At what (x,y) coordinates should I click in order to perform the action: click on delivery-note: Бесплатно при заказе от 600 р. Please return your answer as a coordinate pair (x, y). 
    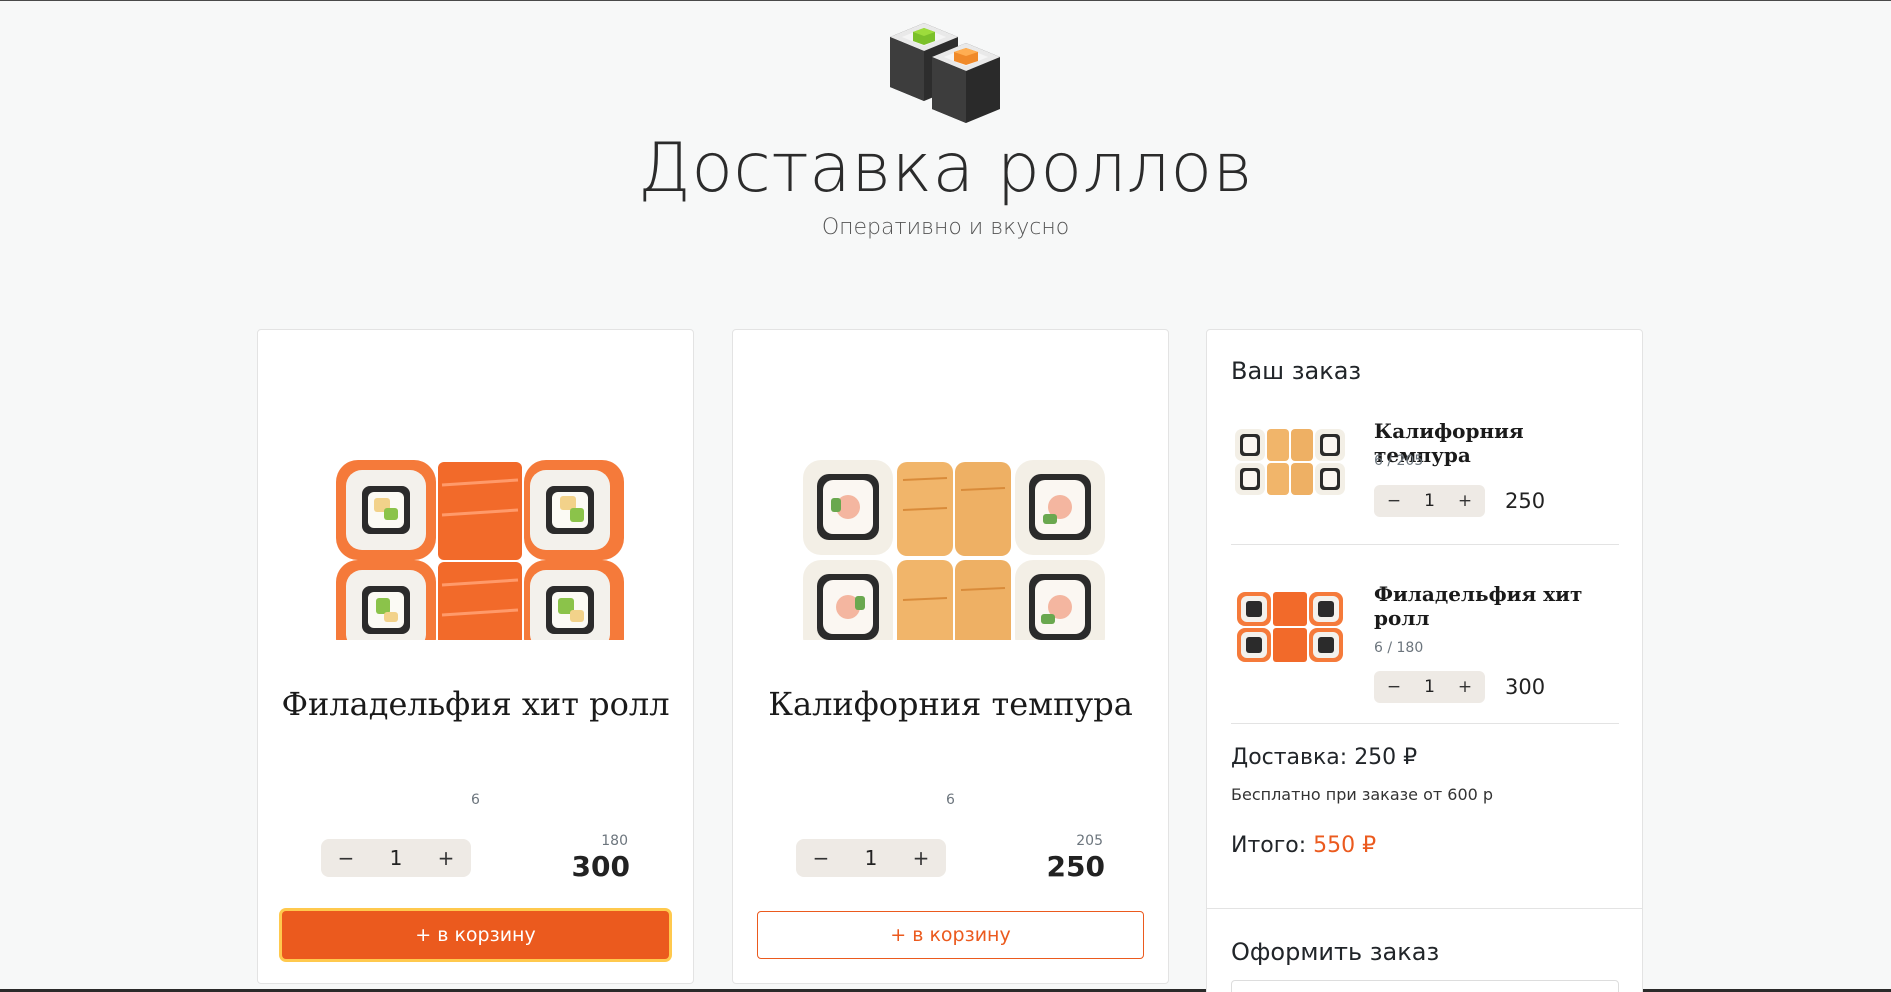
    Looking at the image, I should click on (1362, 794).